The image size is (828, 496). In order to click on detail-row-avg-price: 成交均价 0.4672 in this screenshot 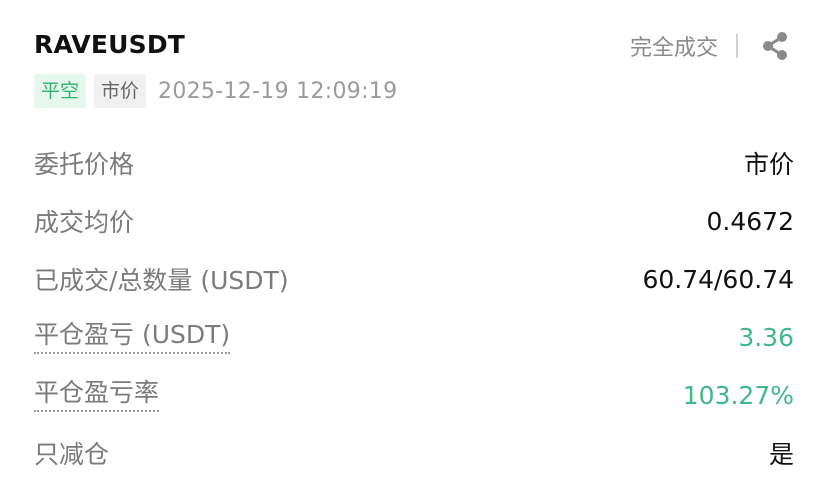, I will do `click(414, 221)`.